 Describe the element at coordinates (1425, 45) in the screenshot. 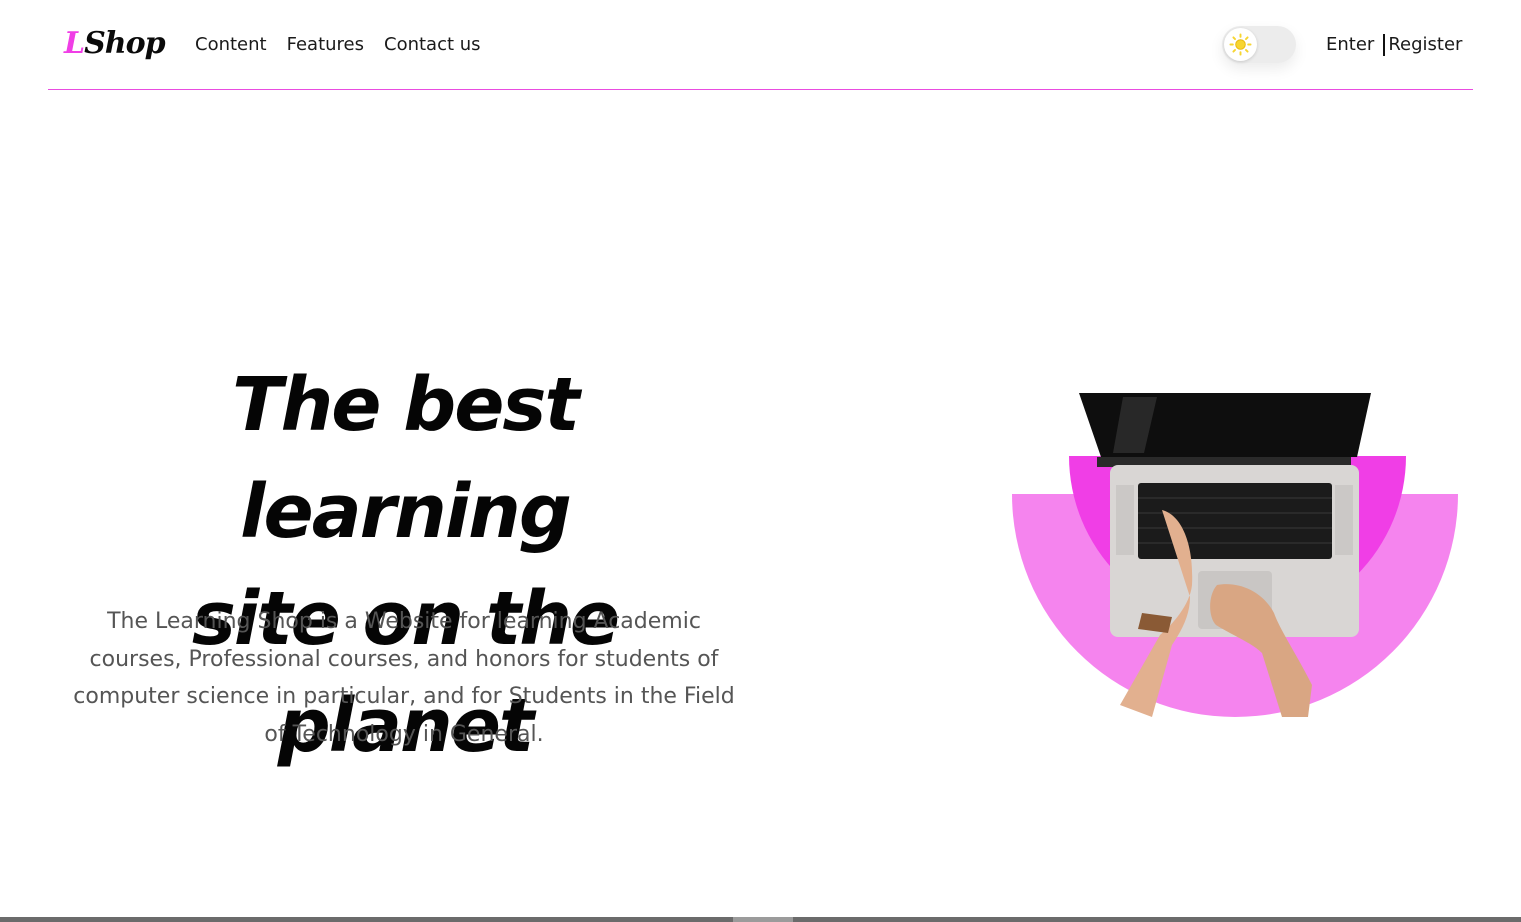

I see `register-link: Register` at that location.